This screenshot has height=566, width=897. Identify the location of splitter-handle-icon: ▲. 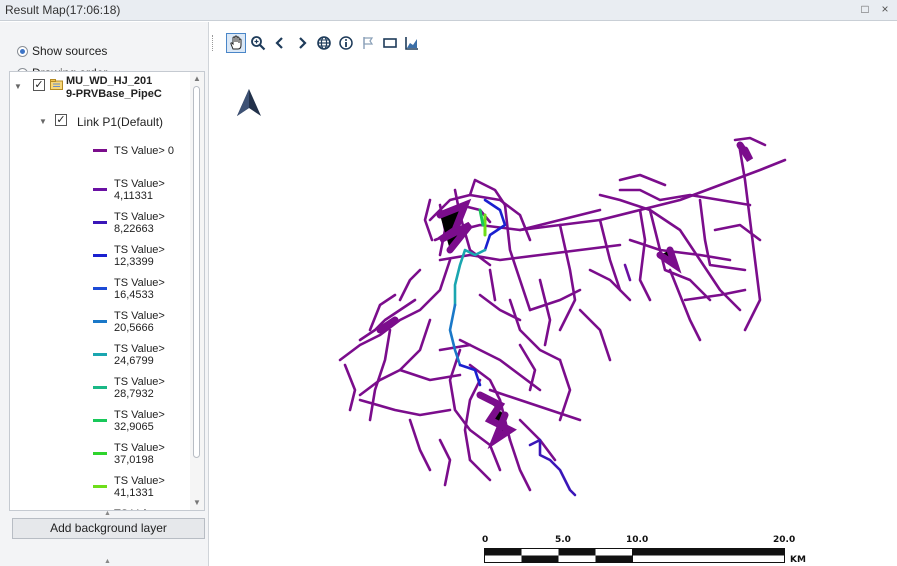
(107, 561).